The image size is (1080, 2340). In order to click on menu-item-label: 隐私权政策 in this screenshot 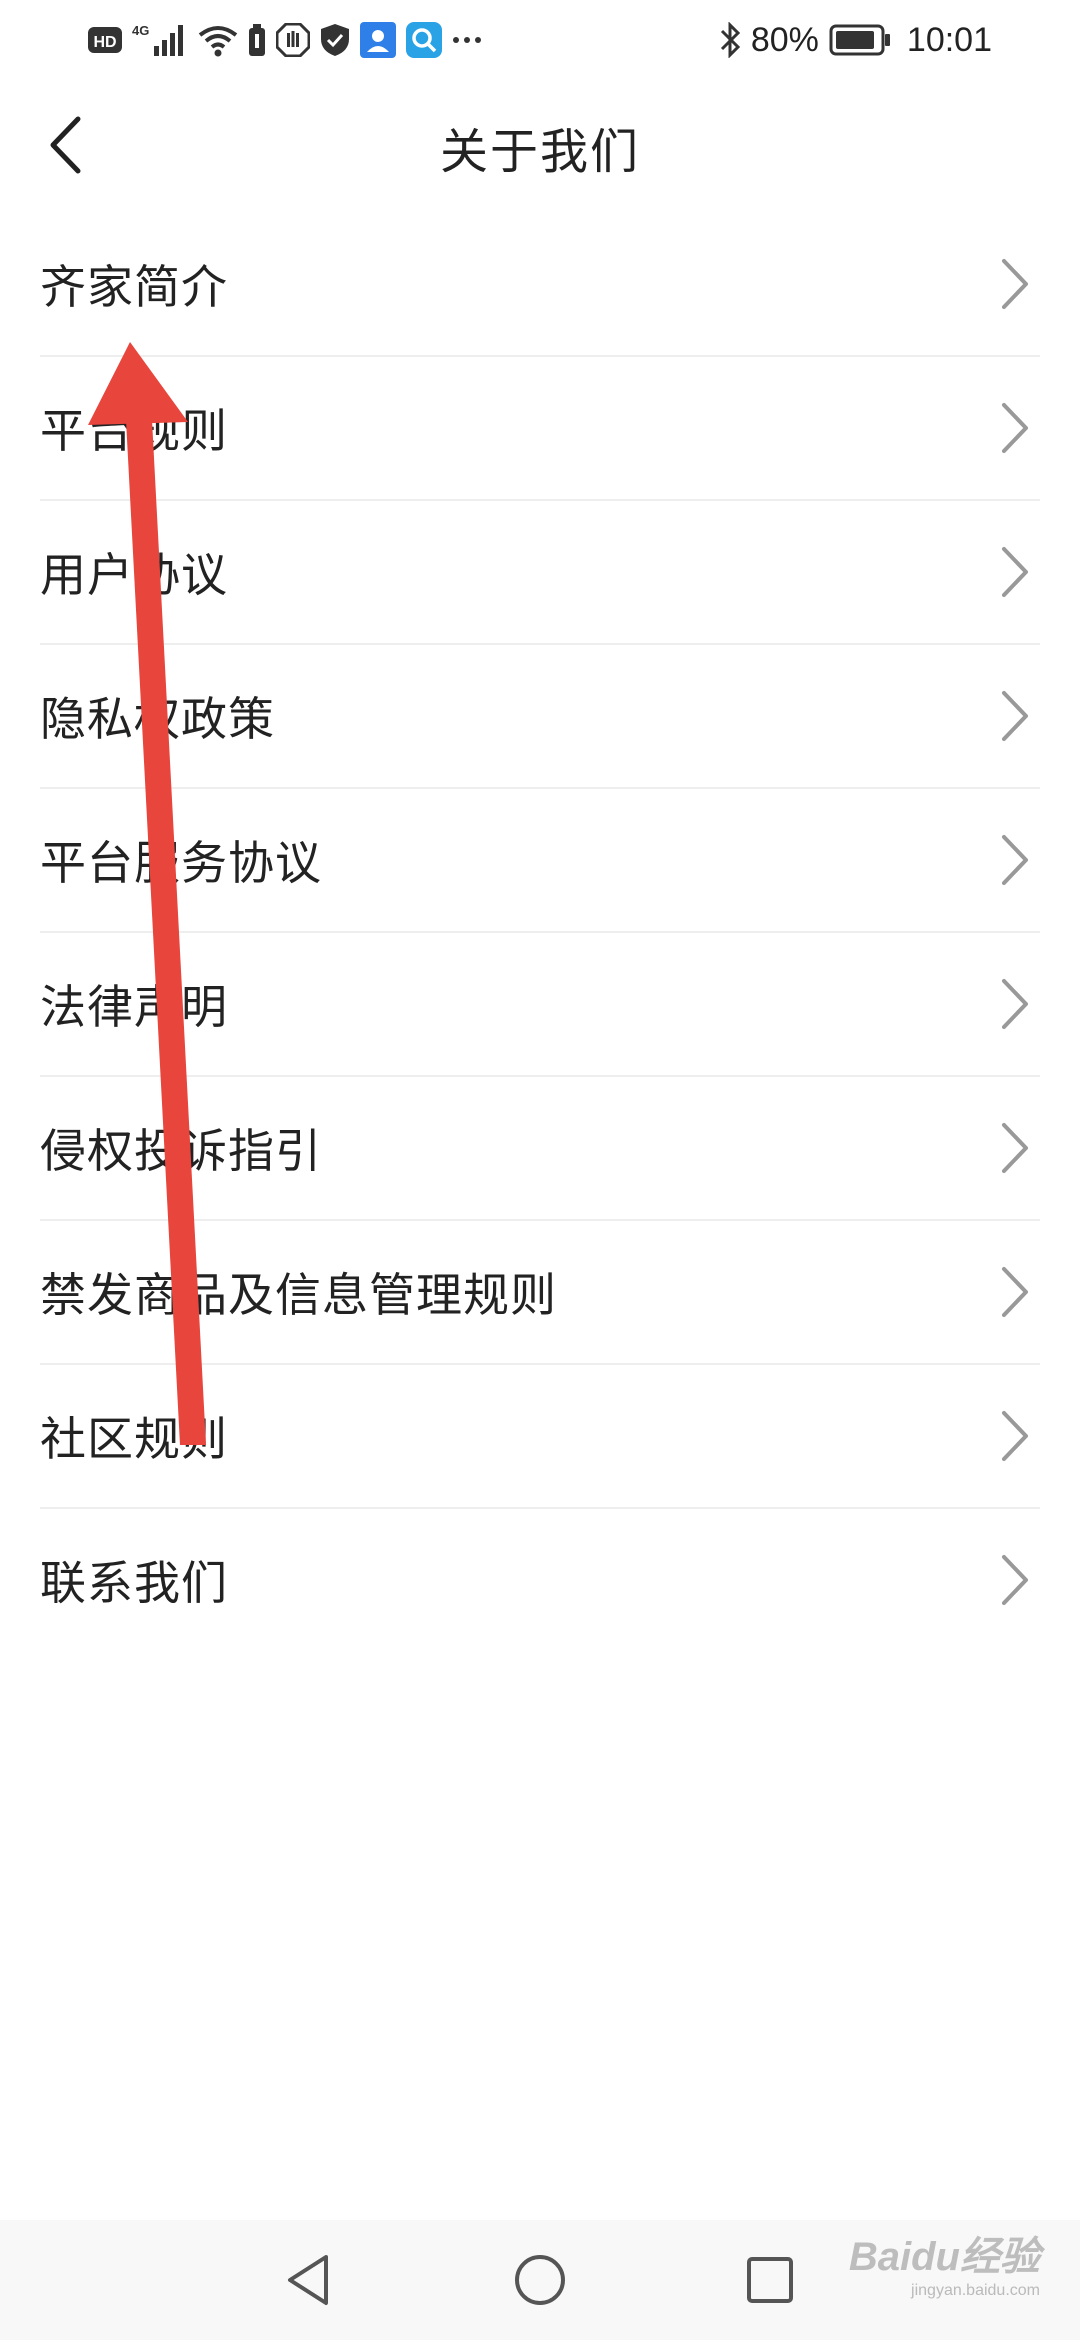, I will do `click(157, 719)`.